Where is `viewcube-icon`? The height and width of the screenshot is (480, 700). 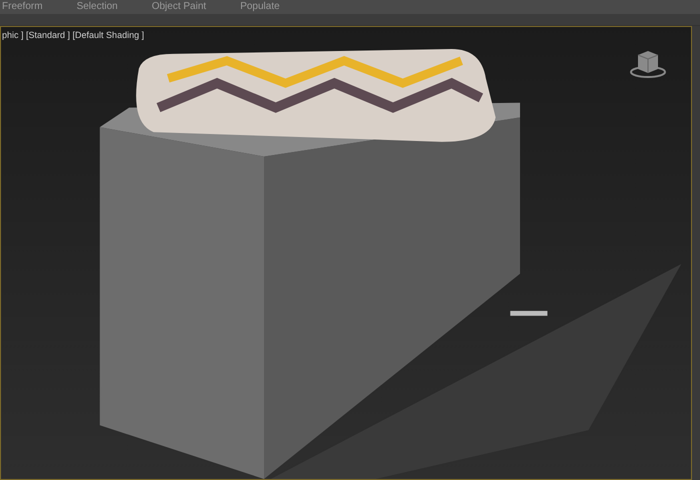
viewcube-icon is located at coordinates (648, 64).